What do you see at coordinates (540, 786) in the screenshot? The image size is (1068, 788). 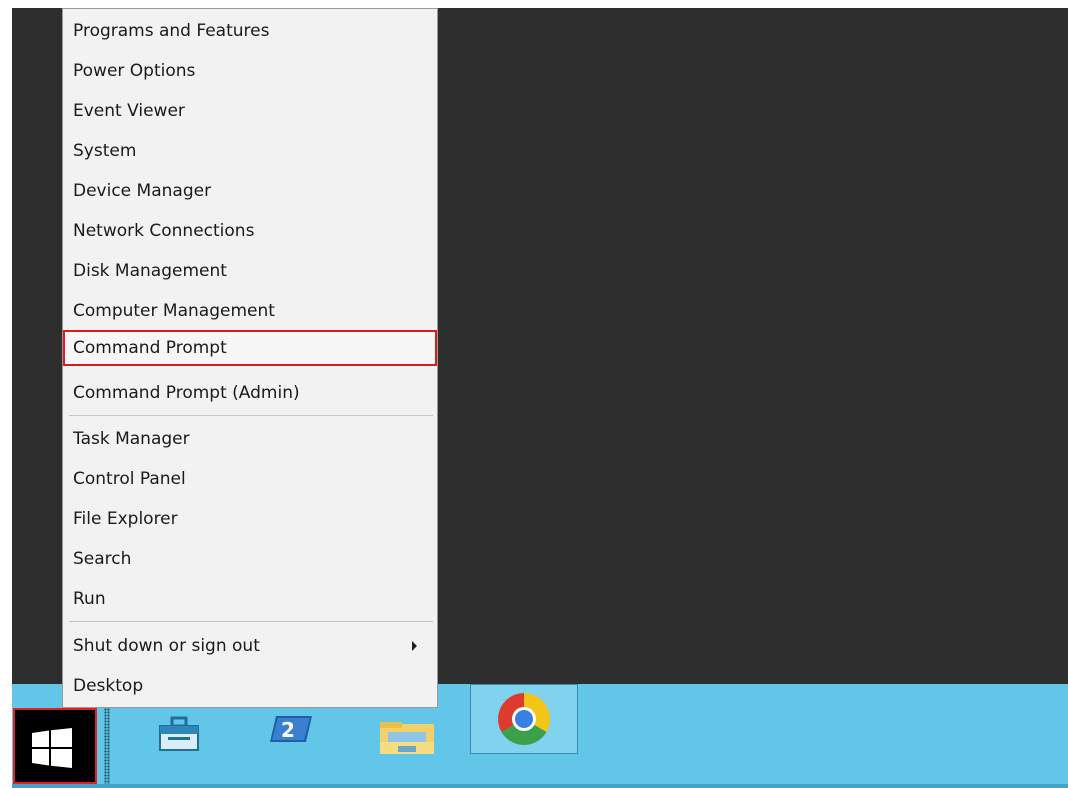 I see `taskbar-bottom-edge` at bounding box center [540, 786].